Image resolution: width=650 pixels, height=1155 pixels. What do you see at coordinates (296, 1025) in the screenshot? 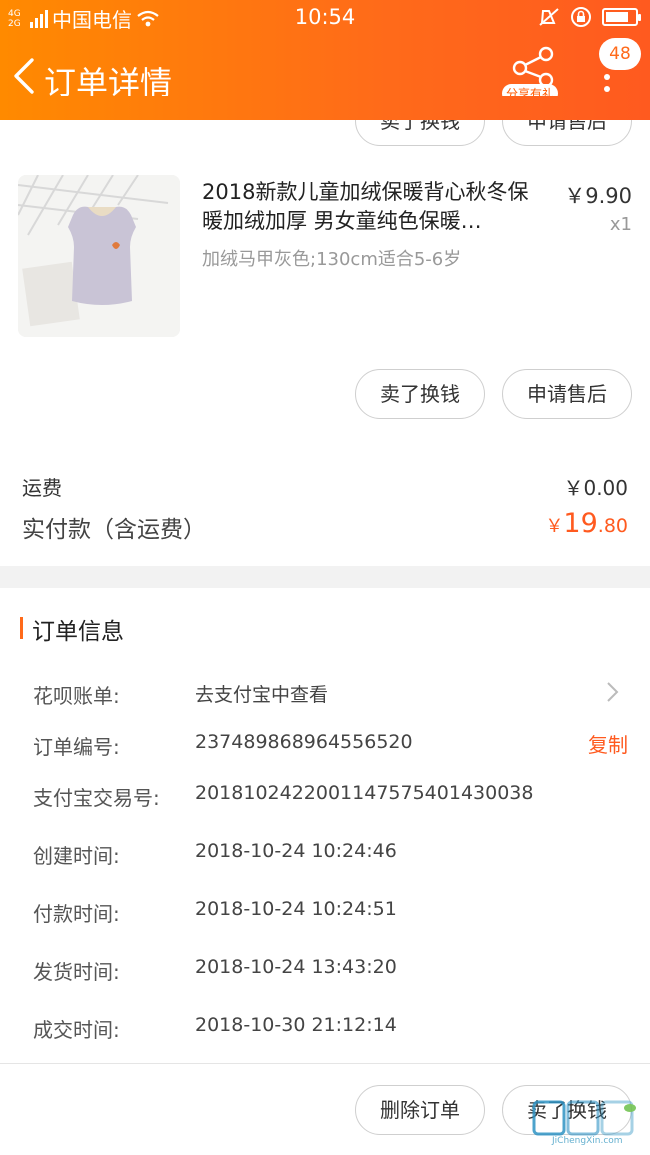
I see `info-value: 2018-10-30 21:12:14` at bounding box center [296, 1025].